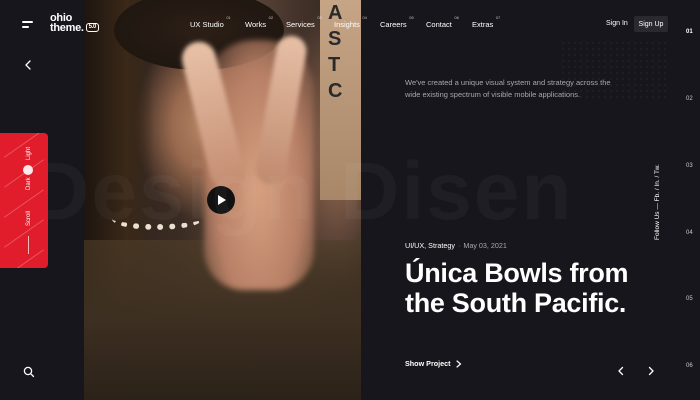  I want to click on nav-item-ux-studio: UX Studio 01, so click(210, 22).